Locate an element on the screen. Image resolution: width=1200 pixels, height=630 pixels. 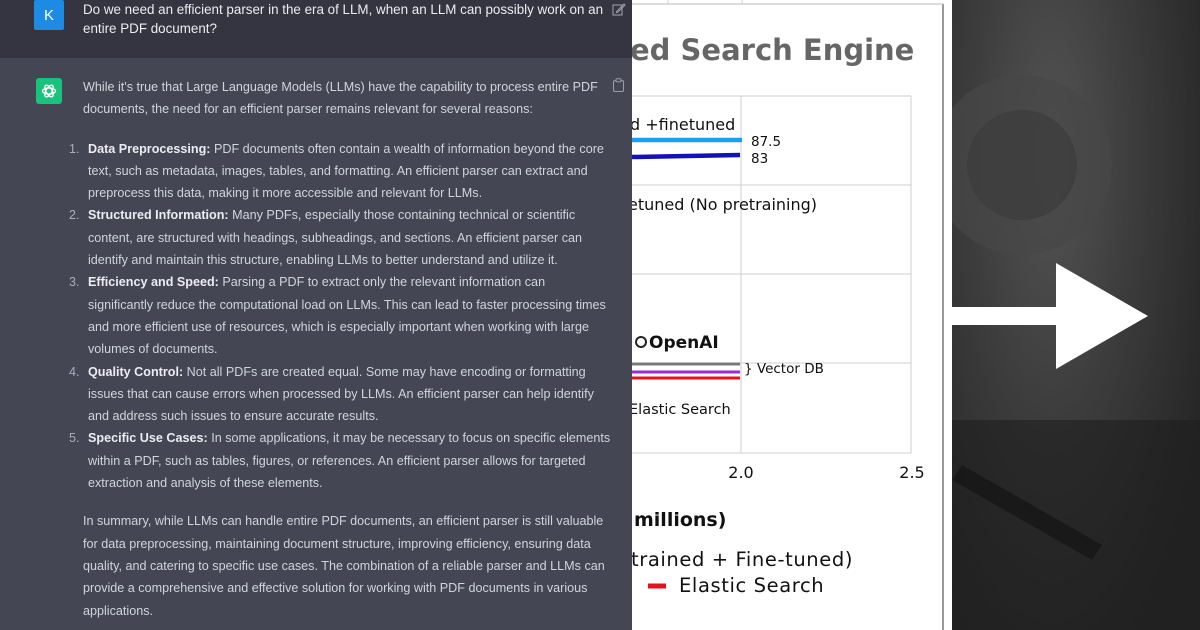
x-axis-label: millions) is located at coordinates (680, 520).